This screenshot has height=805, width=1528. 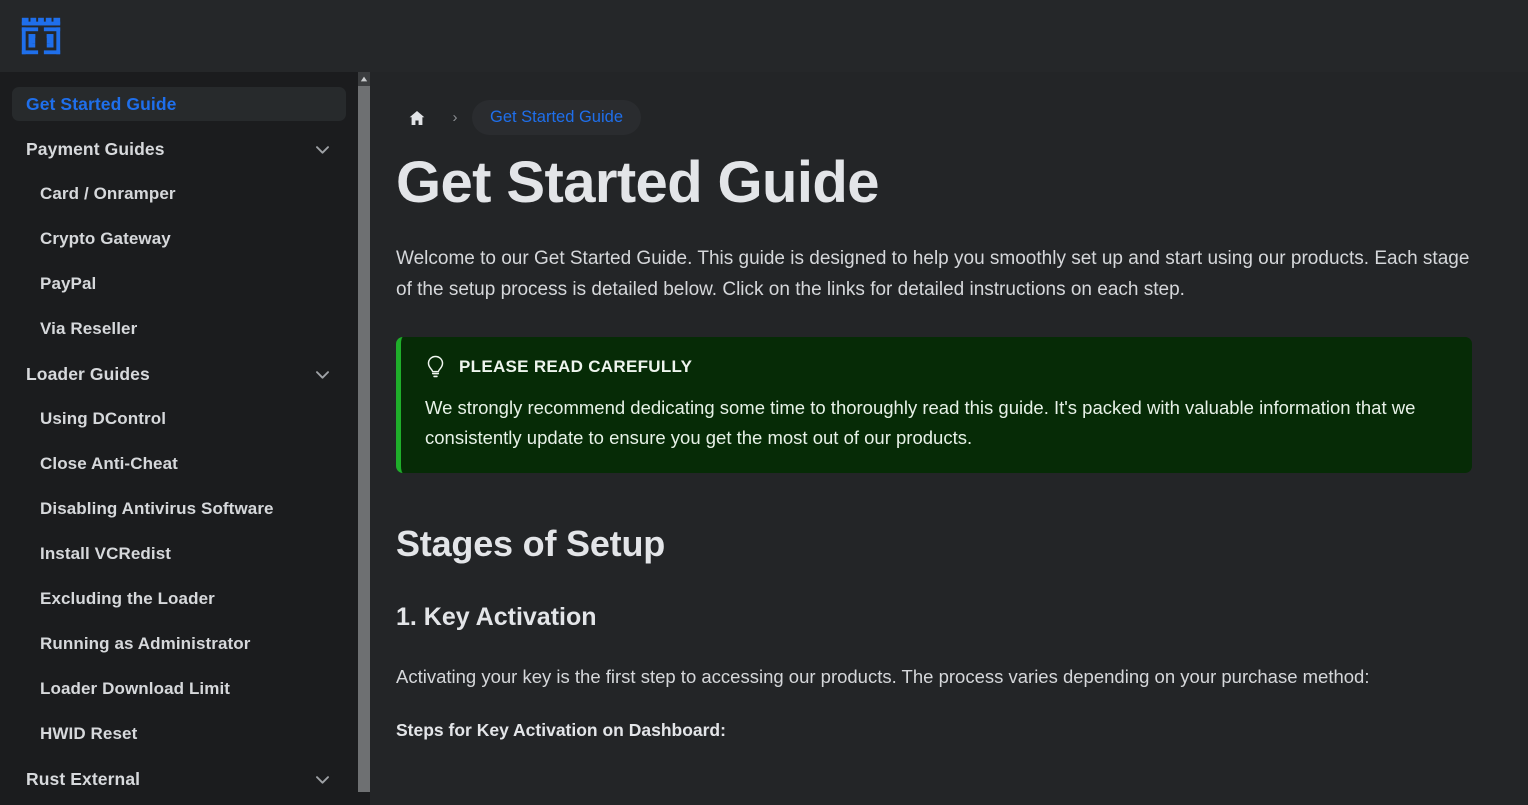 I want to click on sidebar-item-label: Install VCRedist, so click(x=106, y=553).